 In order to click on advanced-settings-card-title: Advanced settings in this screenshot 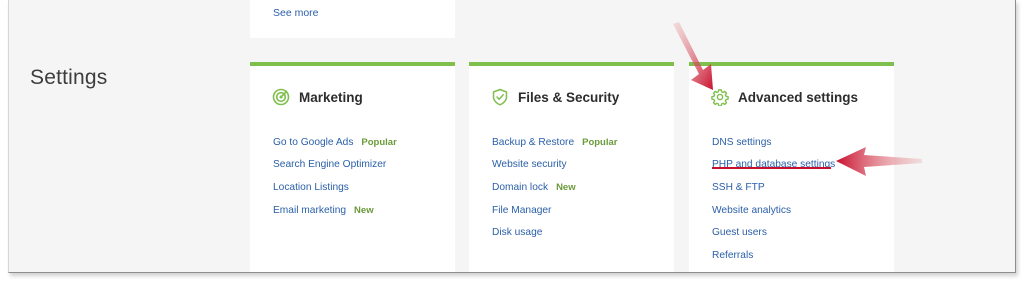, I will do `click(798, 97)`.